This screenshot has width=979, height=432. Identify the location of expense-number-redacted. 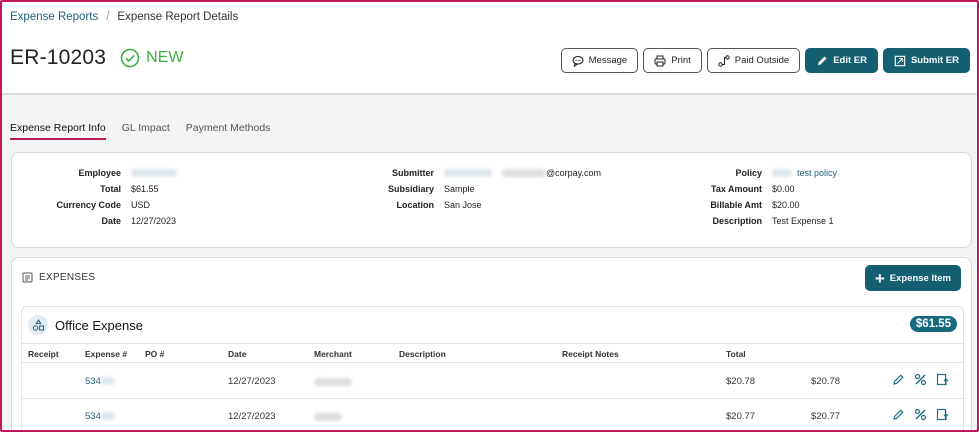
(107, 416).